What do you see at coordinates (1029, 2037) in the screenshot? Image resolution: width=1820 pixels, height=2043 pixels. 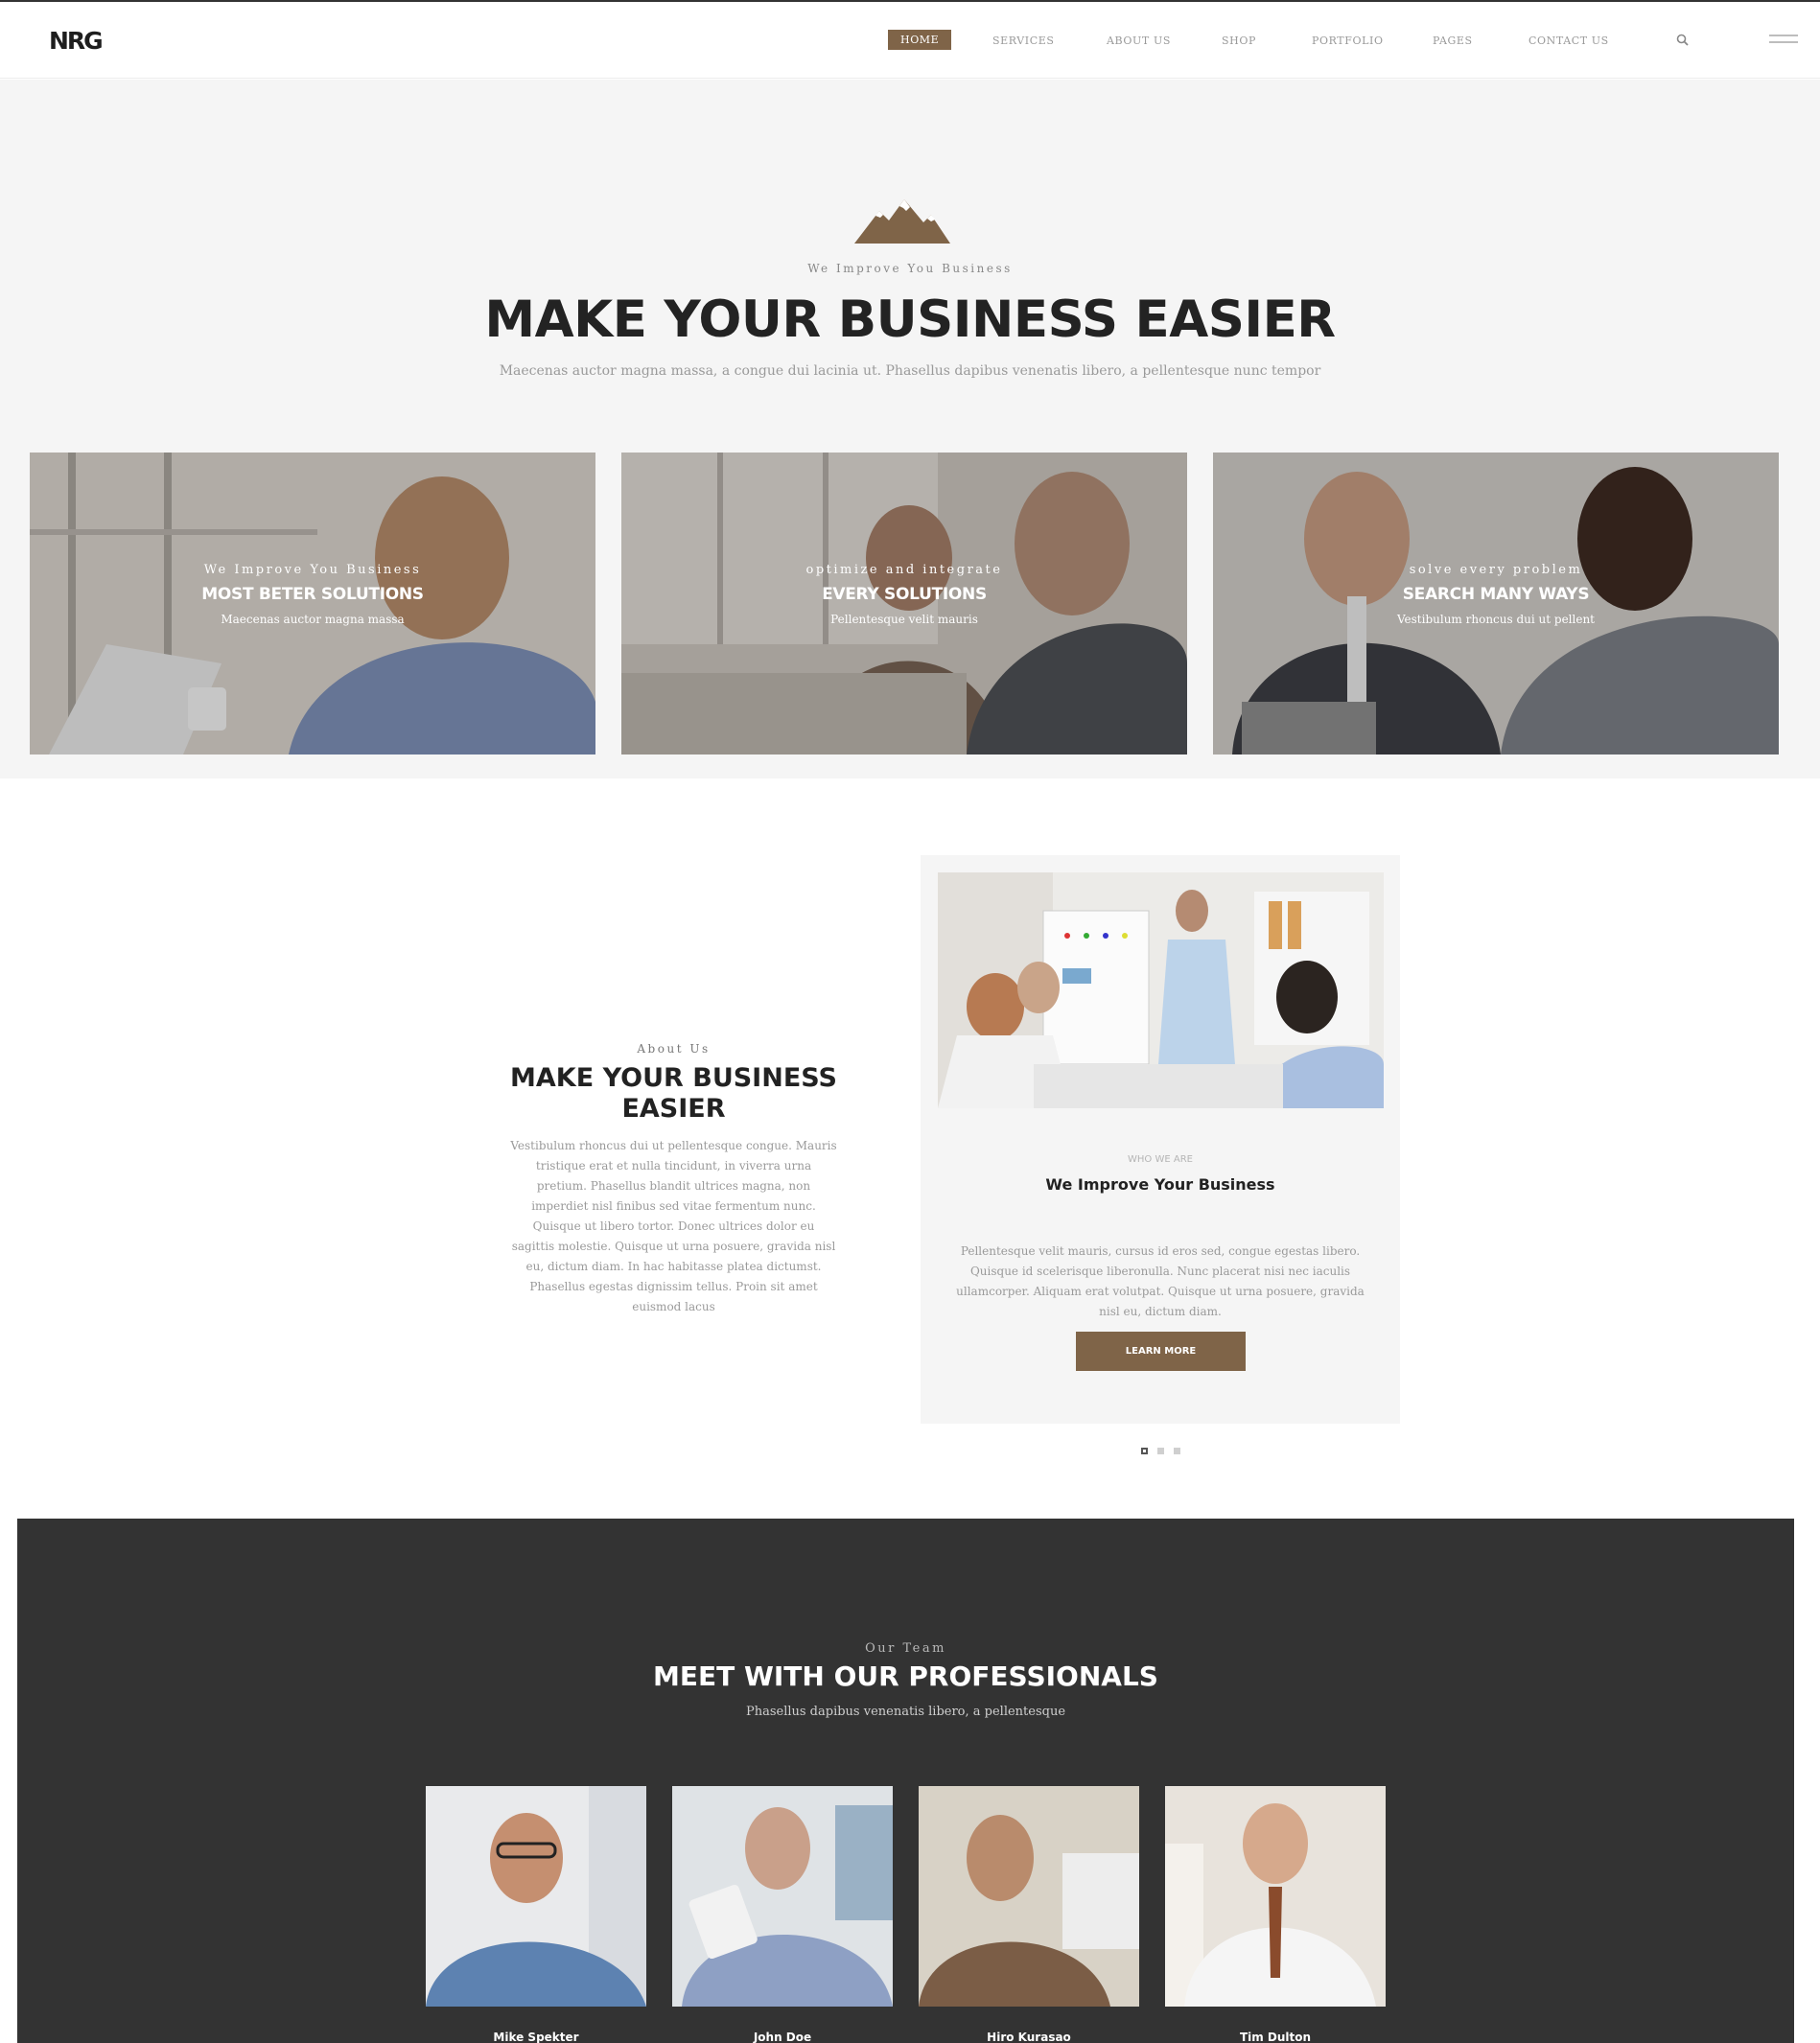 I see `member-name: Hiro Kurasao` at bounding box center [1029, 2037].